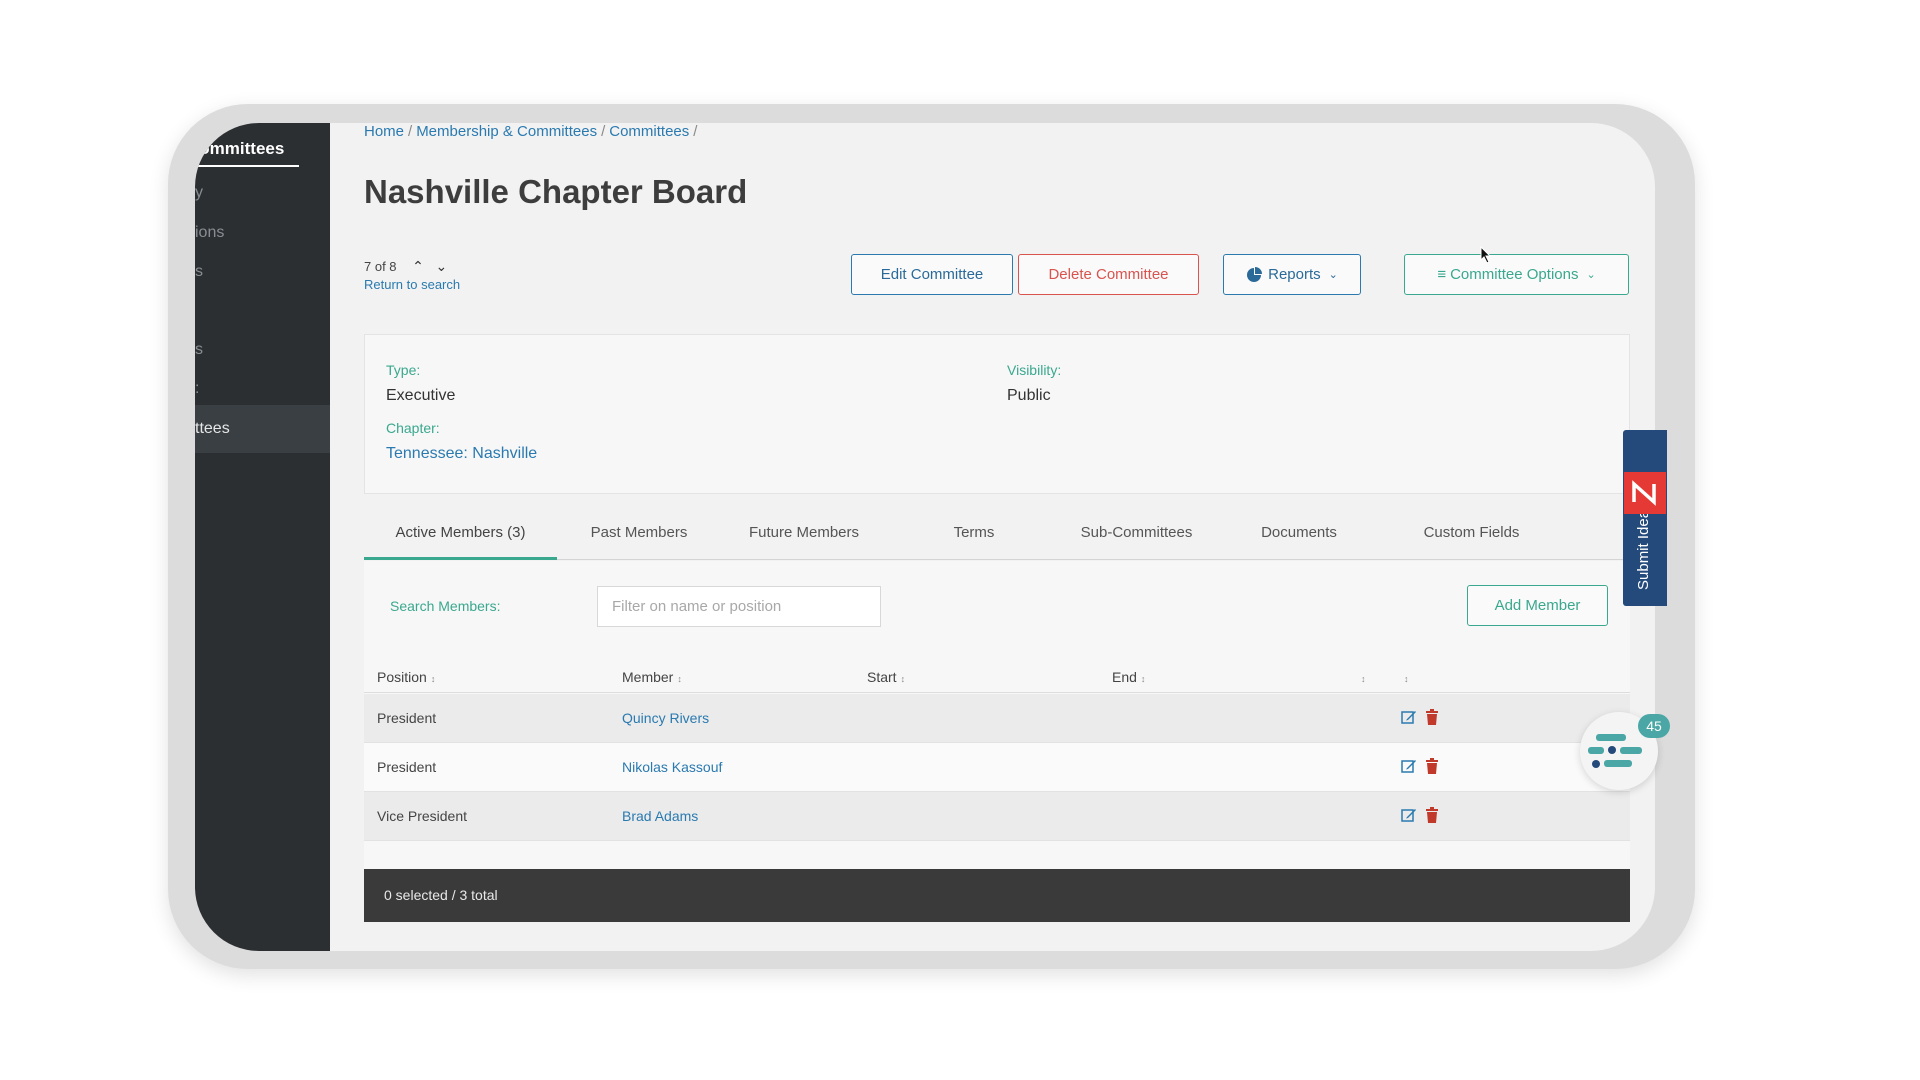  Describe the element at coordinates (652, 677) in the screenshot. I see `column-member: Member ↕` at that location.